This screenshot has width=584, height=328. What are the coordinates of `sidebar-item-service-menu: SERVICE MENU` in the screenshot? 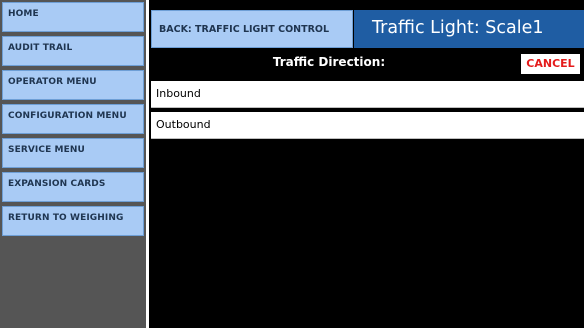 It's located at (73, 153).